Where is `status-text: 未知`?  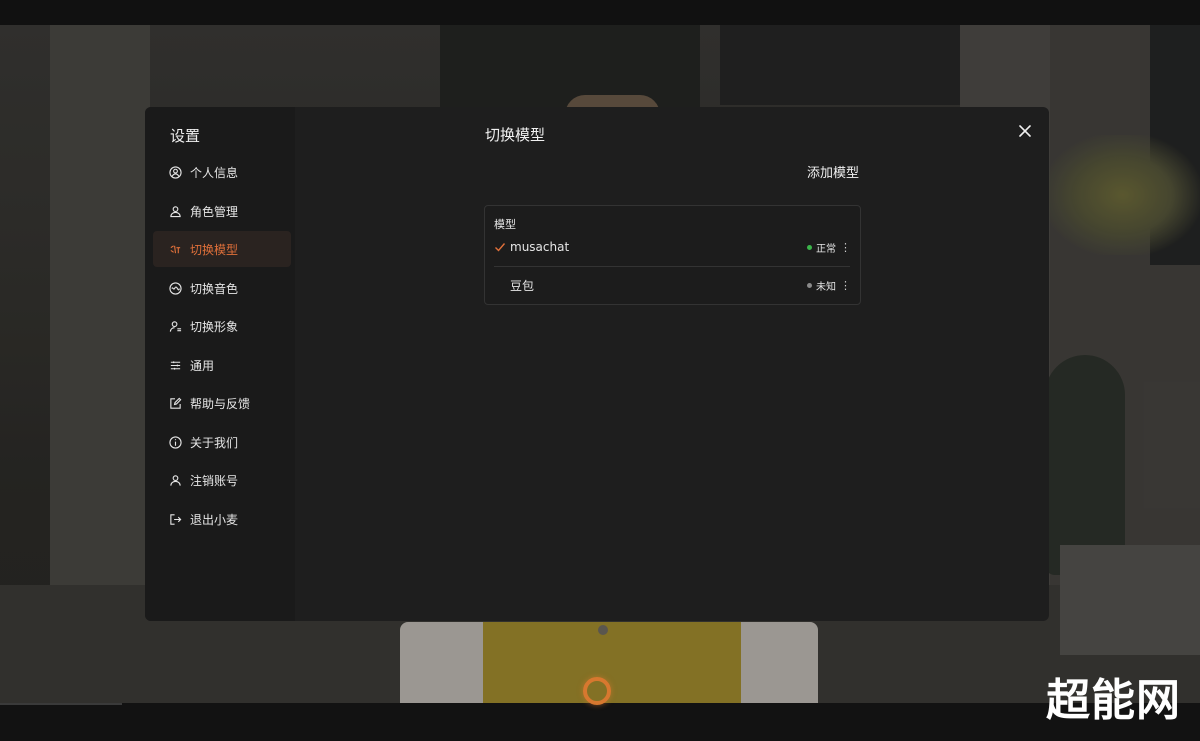
status-text: 未知 is located at coordinates (826, 287).